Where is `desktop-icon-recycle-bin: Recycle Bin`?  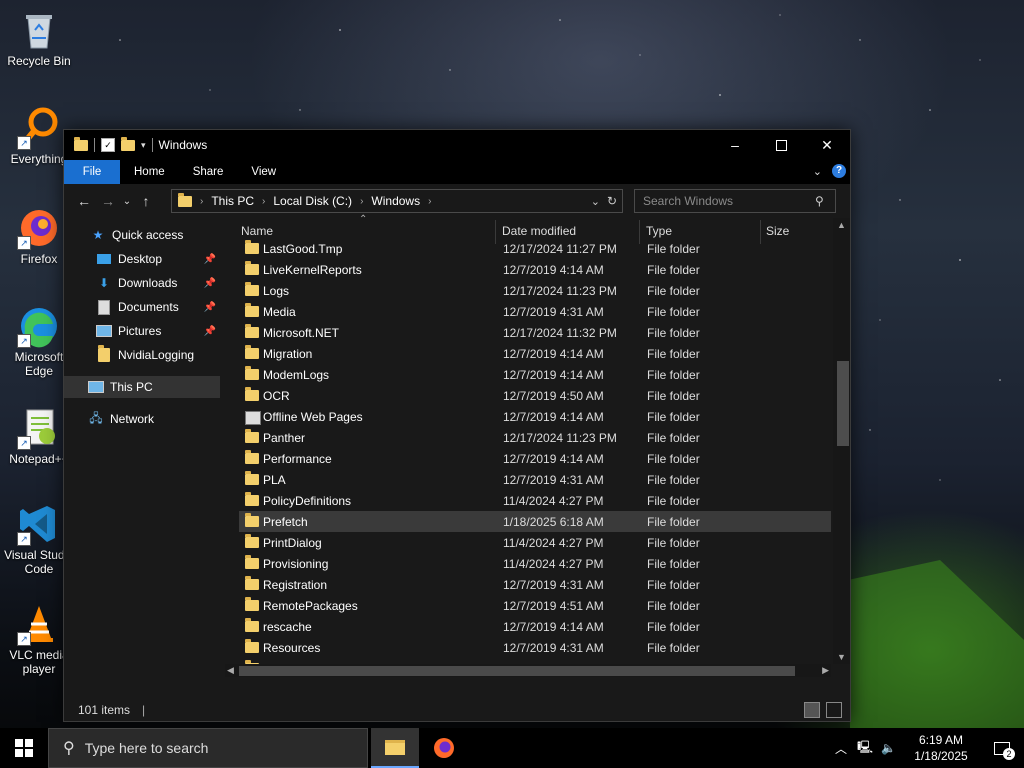 desktop-icon-recycle-bin: Recycle Bin is located at coordinates (39, 38).